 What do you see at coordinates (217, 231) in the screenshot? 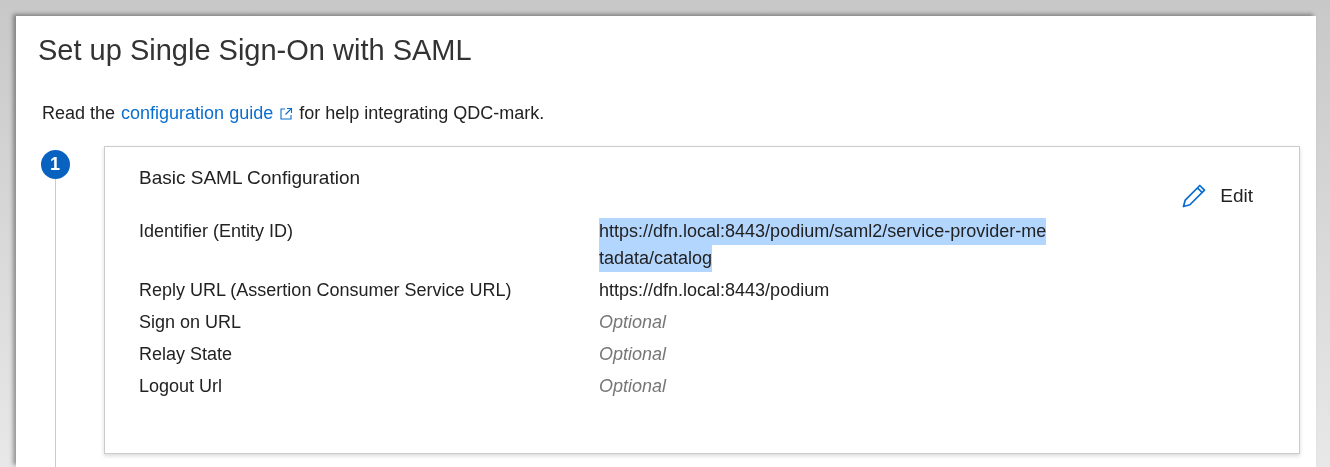
I see `field-label: Identifier (Entity ID)` at bounding box center [217, 231].